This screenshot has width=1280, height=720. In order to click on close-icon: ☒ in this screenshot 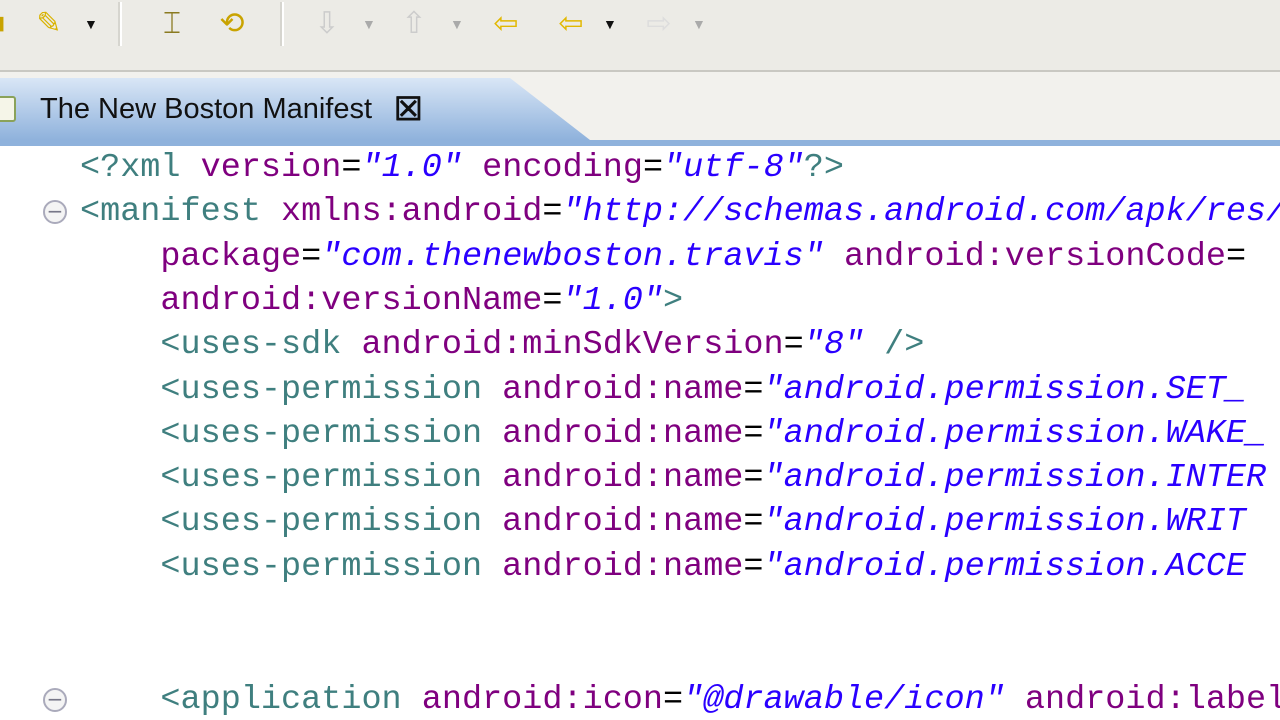, I will do `click(408, 109)`.